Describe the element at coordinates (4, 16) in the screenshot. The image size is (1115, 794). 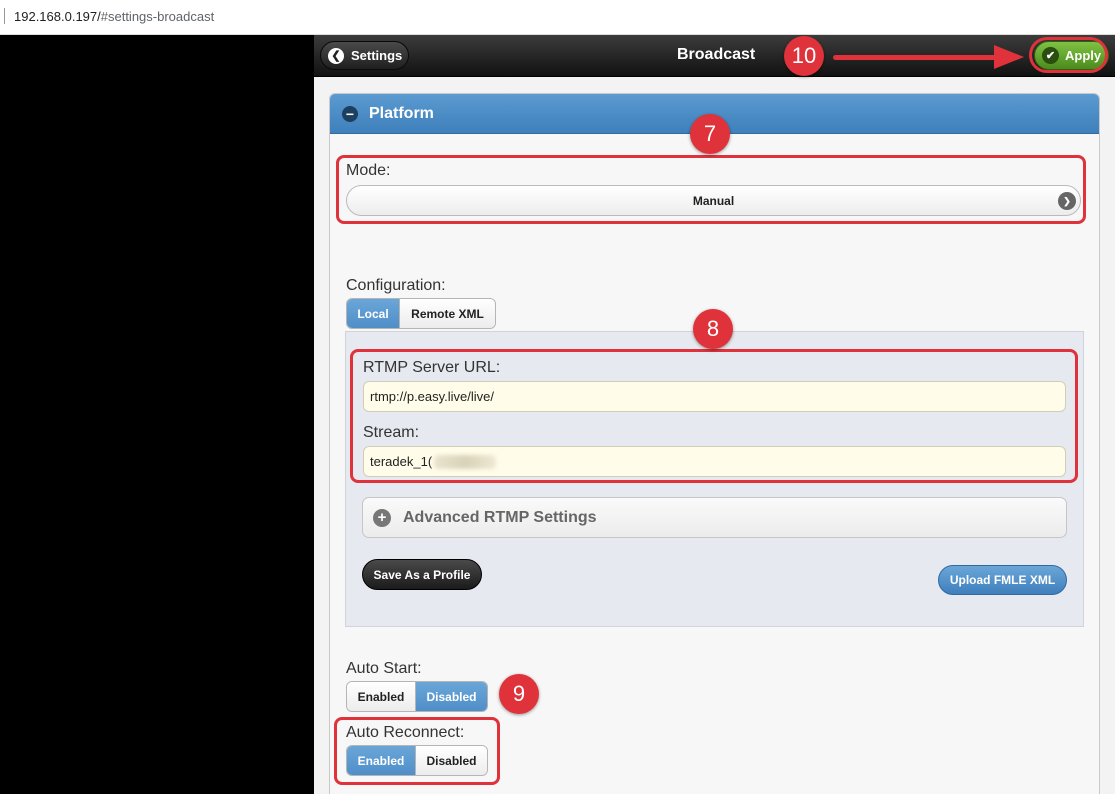
I see `url-caret` at that location.